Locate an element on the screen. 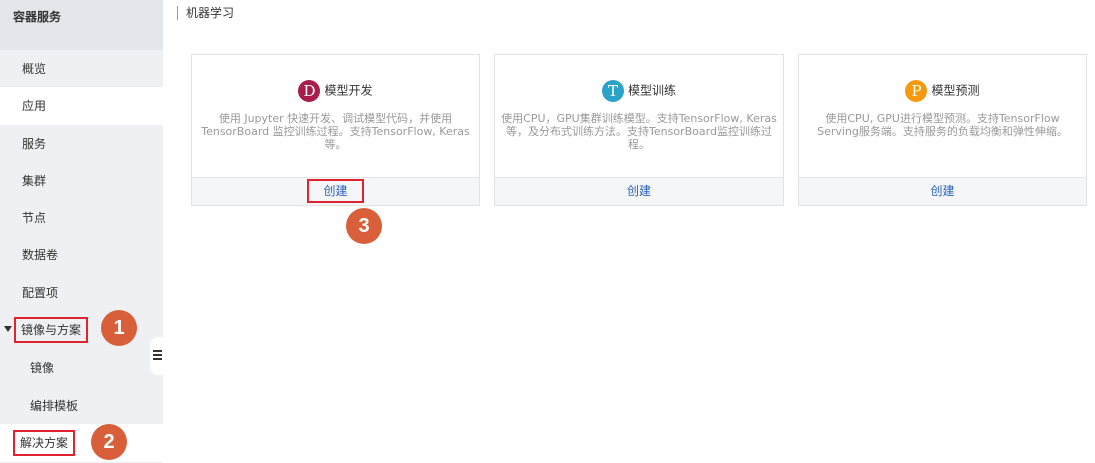 The image size is (1095, 463). sidebar-item-services: 服务 is located at coordinates (81, 144).